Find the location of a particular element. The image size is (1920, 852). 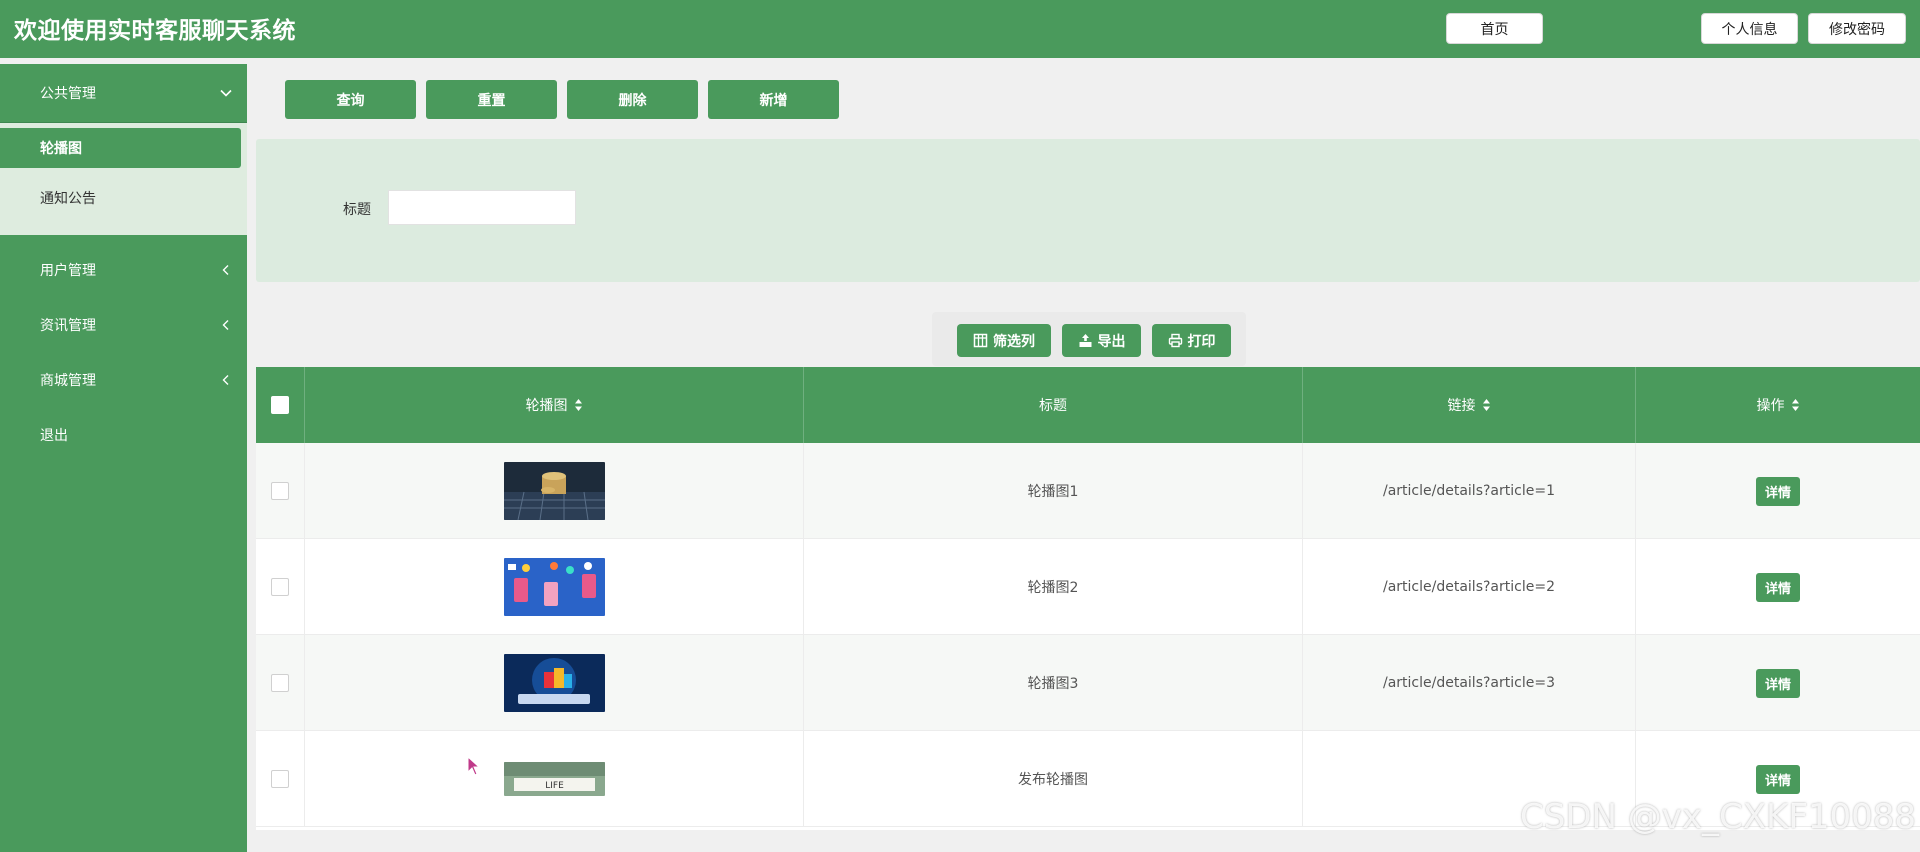

table-row: 轮播图2 /article/details?article=2 详情 is located at coordinates (1088, 587).